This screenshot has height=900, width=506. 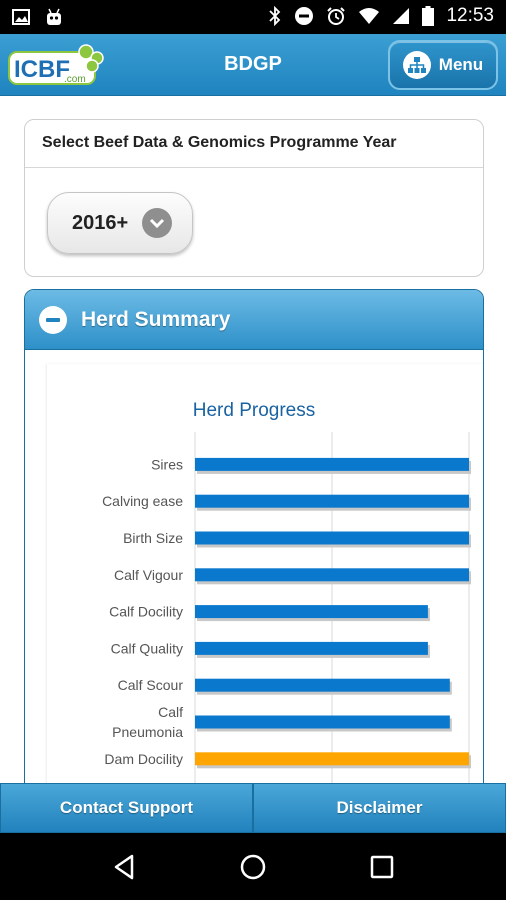 I want to click on signal-icon, so click(x=401, y=16).